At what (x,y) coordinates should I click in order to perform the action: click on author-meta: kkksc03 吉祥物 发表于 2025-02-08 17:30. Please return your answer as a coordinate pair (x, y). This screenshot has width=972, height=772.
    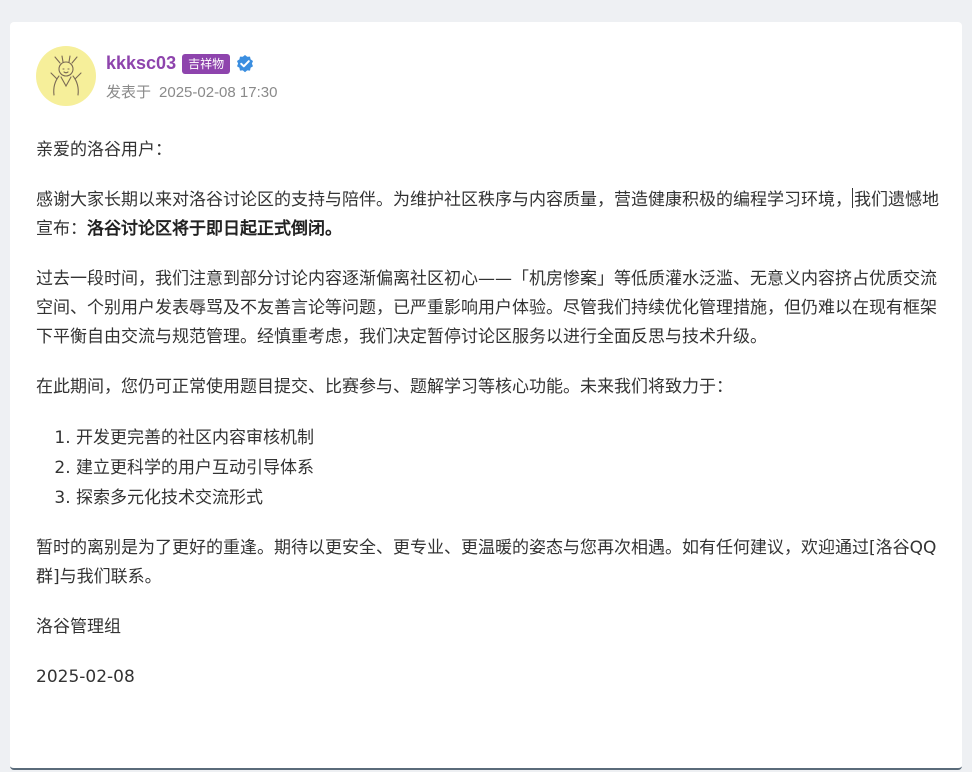
    Looking at the image, I should click on (191, 76).